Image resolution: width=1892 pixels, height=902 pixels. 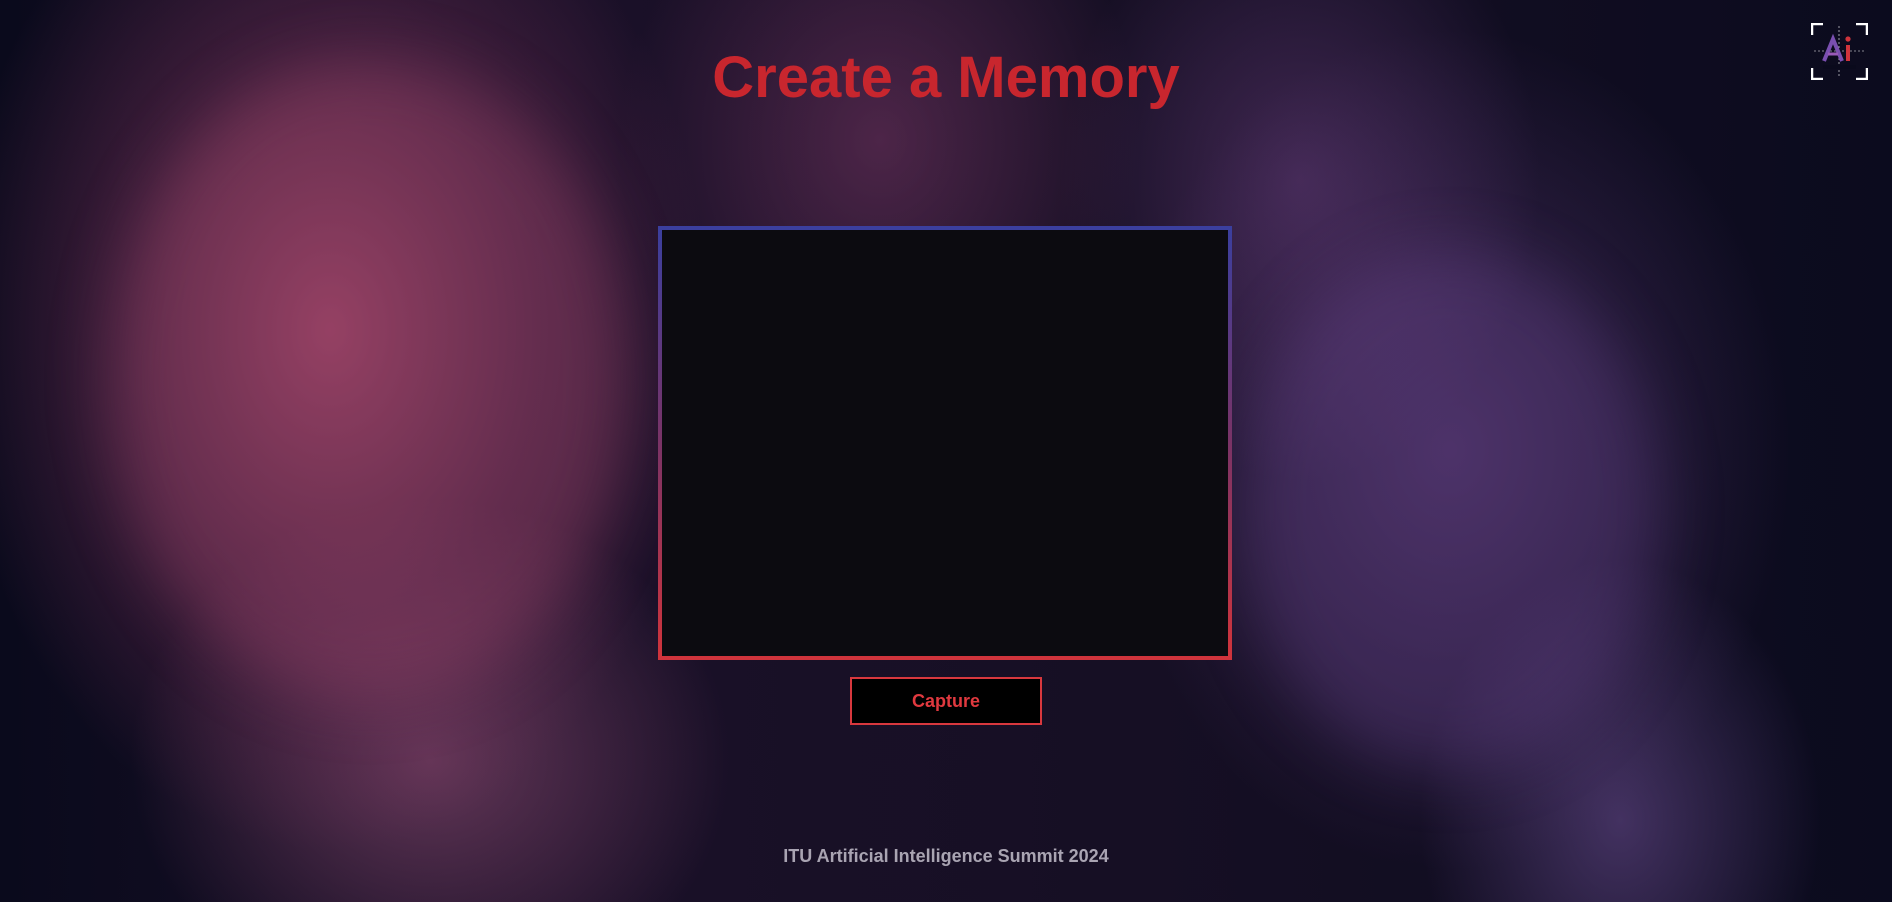 I want to click on capture-button: Capture, so click(x=946, y=701).